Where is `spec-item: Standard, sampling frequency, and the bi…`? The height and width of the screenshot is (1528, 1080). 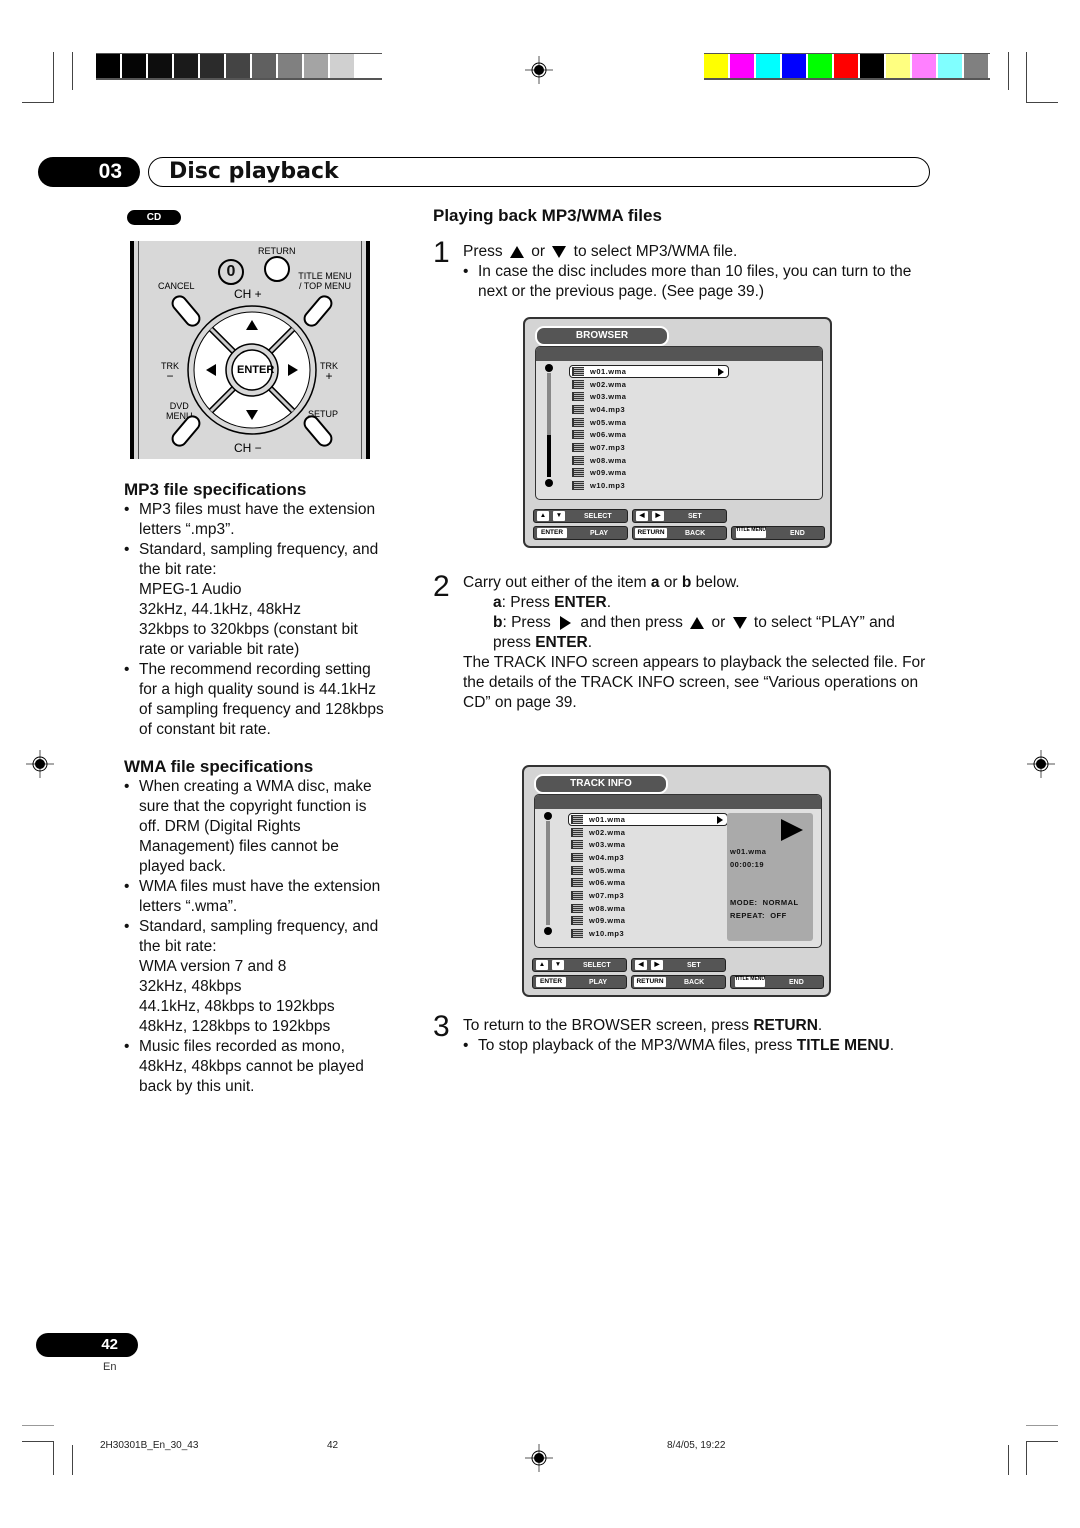 spec-item: Standard, sampling frequency, and the bi… is located at coordinates (255, 937).